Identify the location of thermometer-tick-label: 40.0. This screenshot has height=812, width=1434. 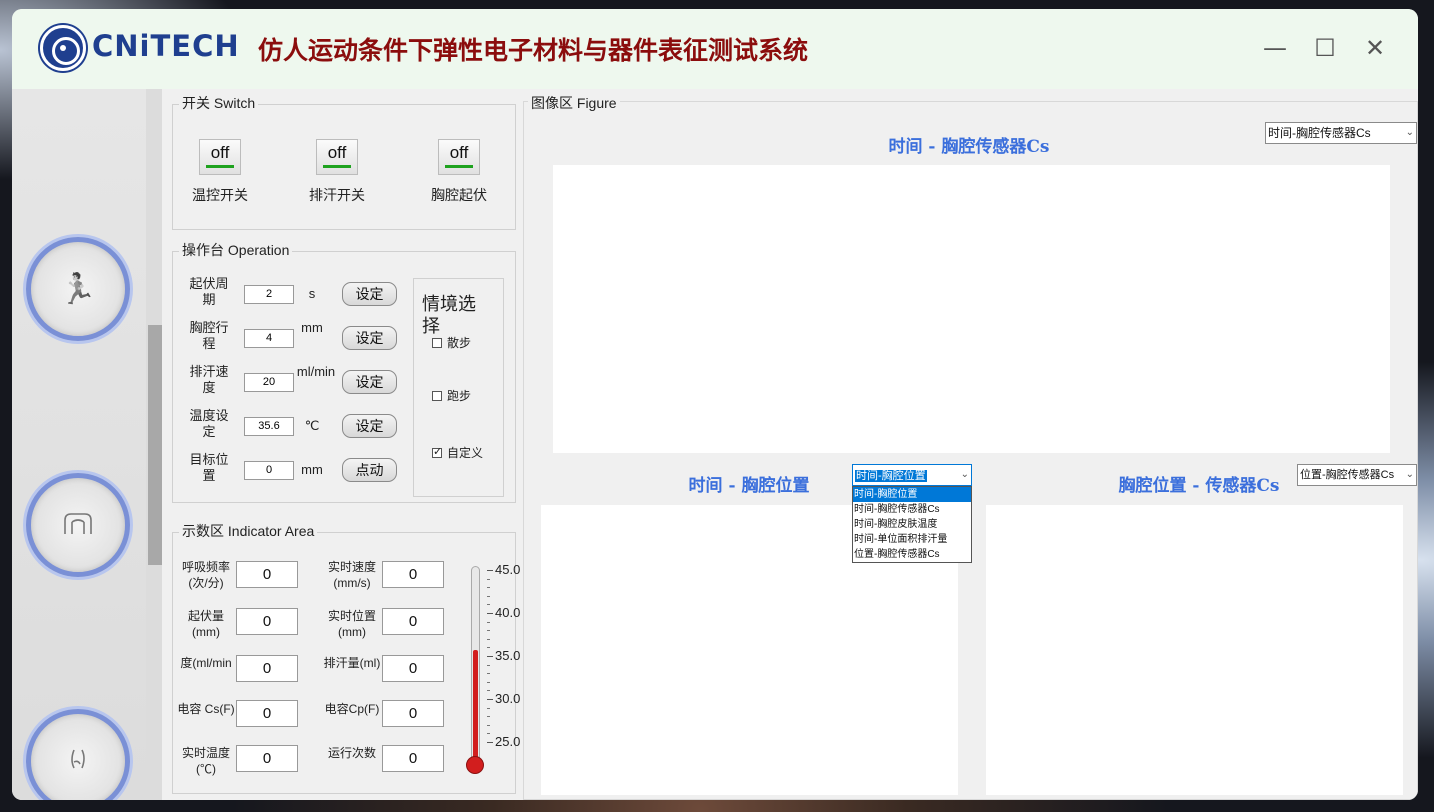
(508, 612).